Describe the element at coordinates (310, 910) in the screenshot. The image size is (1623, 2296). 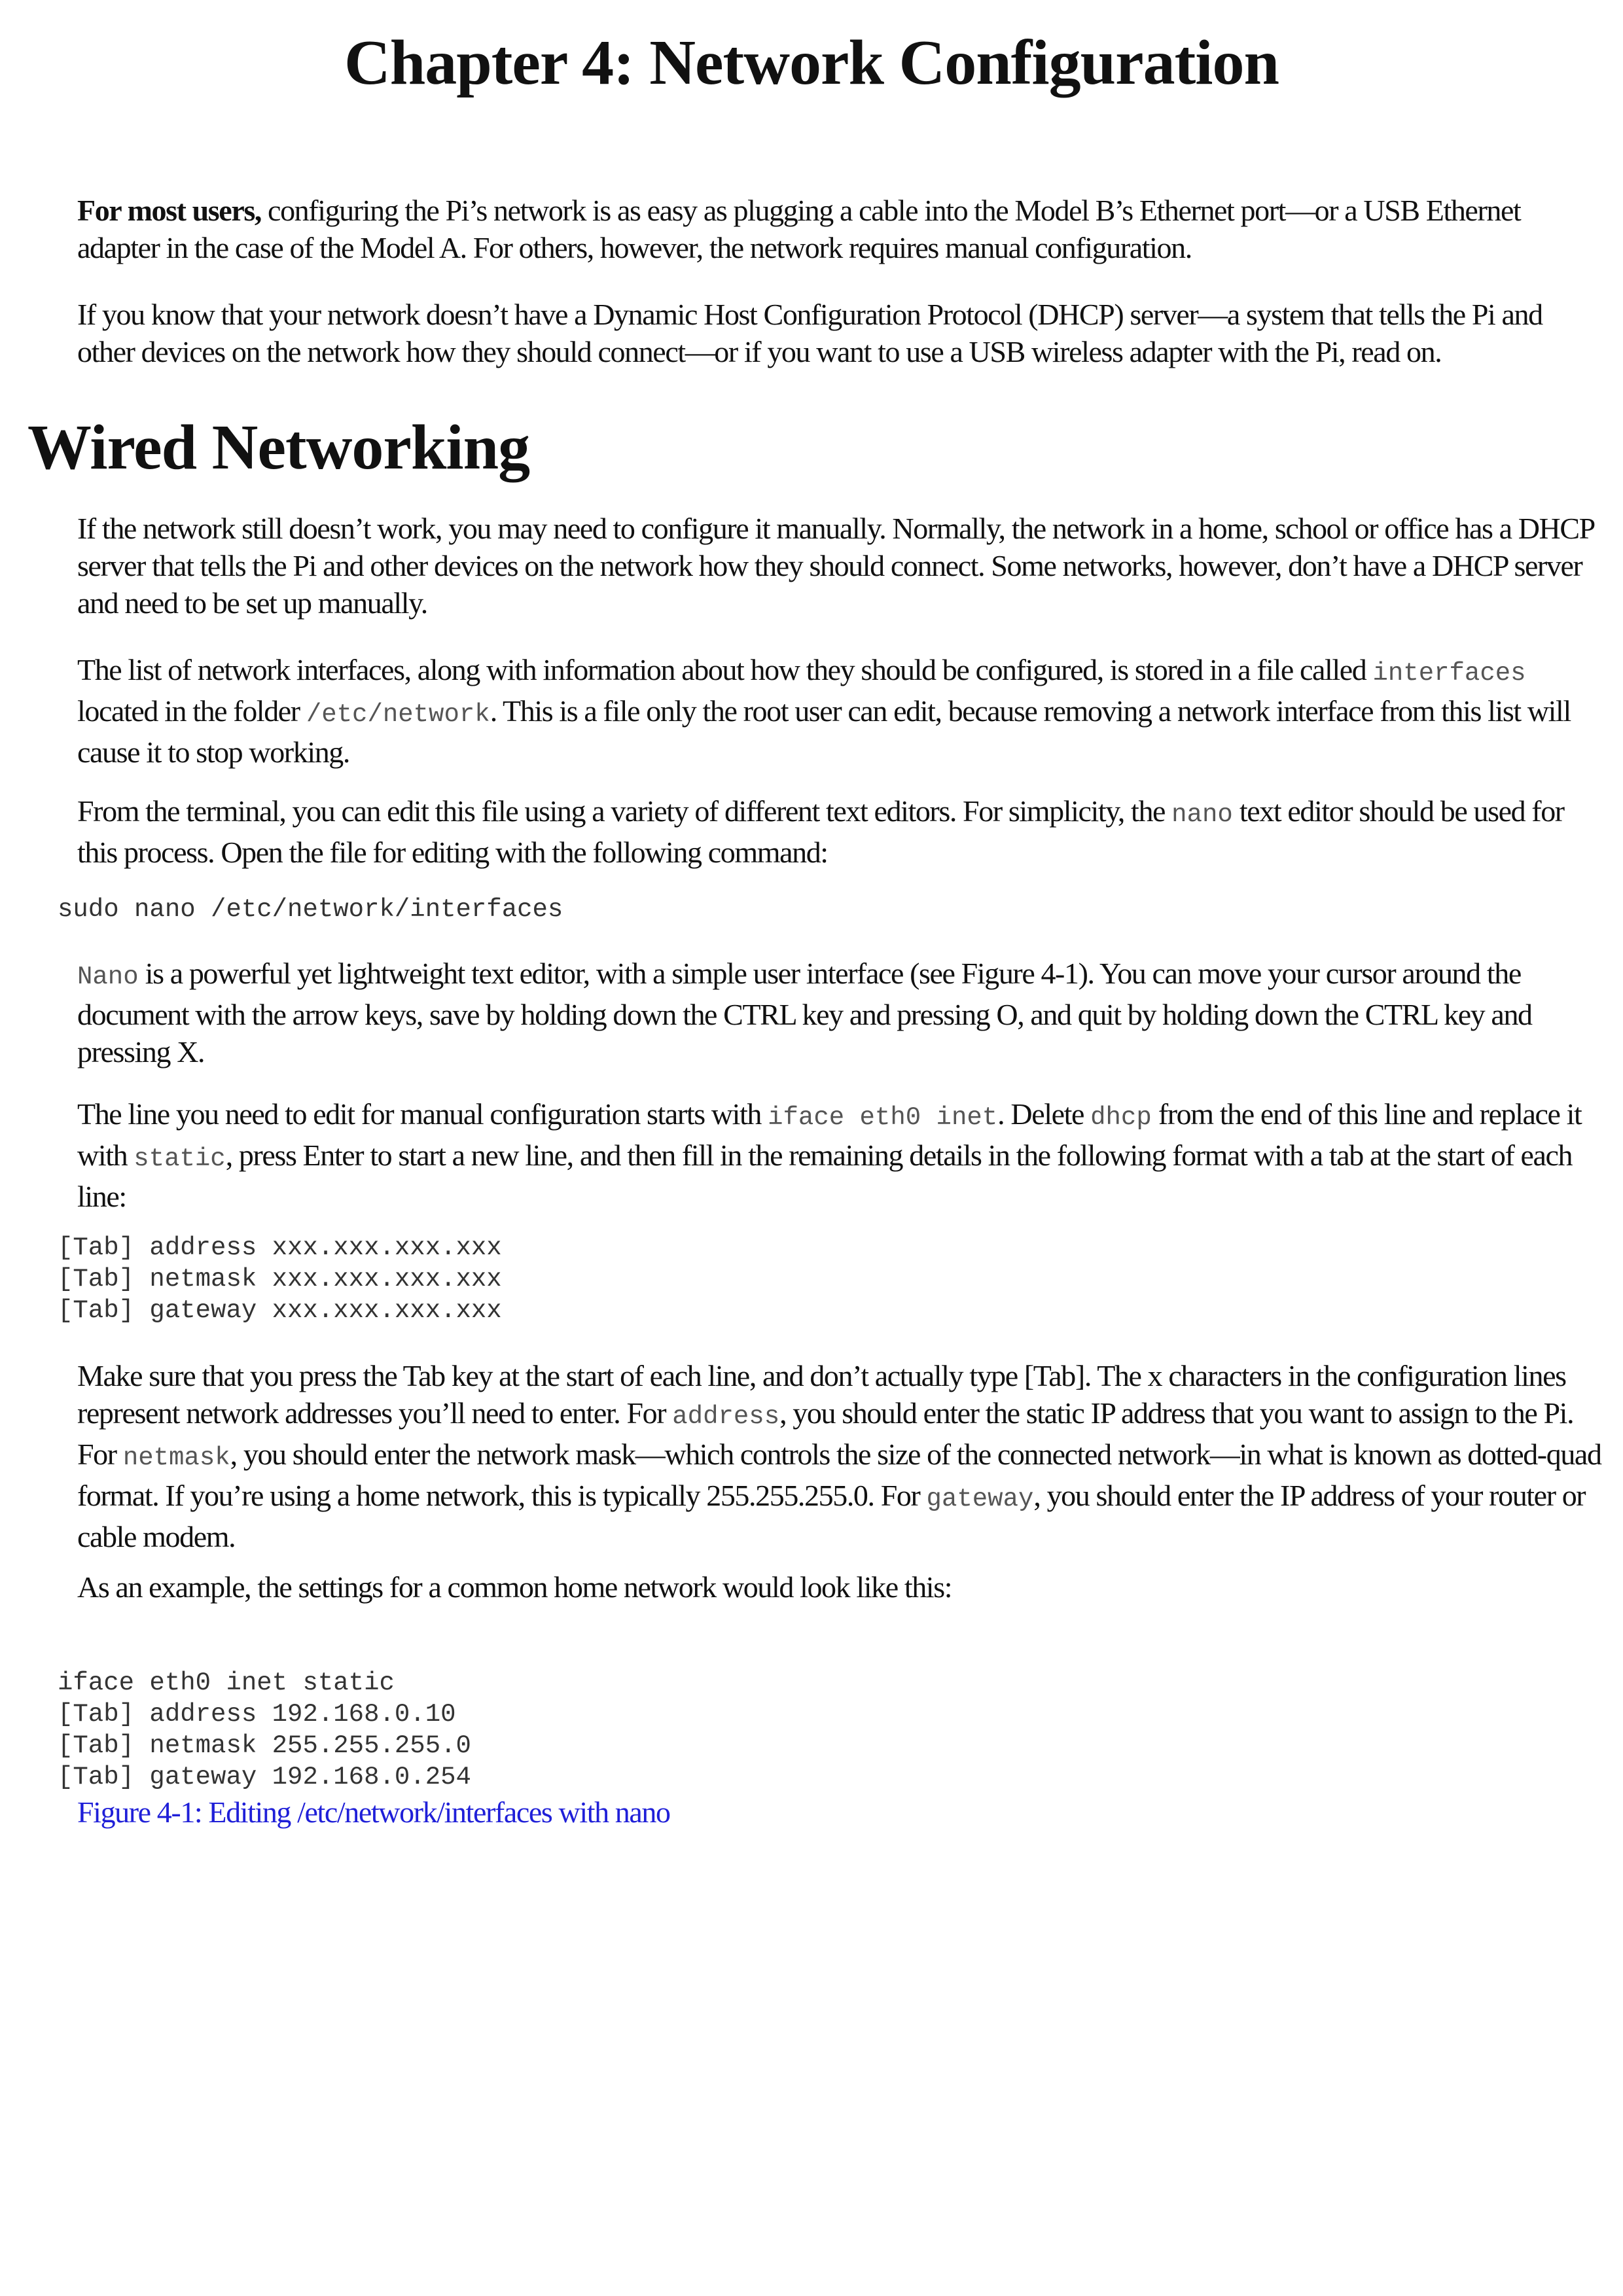
I see `code-block-command: sudo nano /etc/network/interfaces` at that location.